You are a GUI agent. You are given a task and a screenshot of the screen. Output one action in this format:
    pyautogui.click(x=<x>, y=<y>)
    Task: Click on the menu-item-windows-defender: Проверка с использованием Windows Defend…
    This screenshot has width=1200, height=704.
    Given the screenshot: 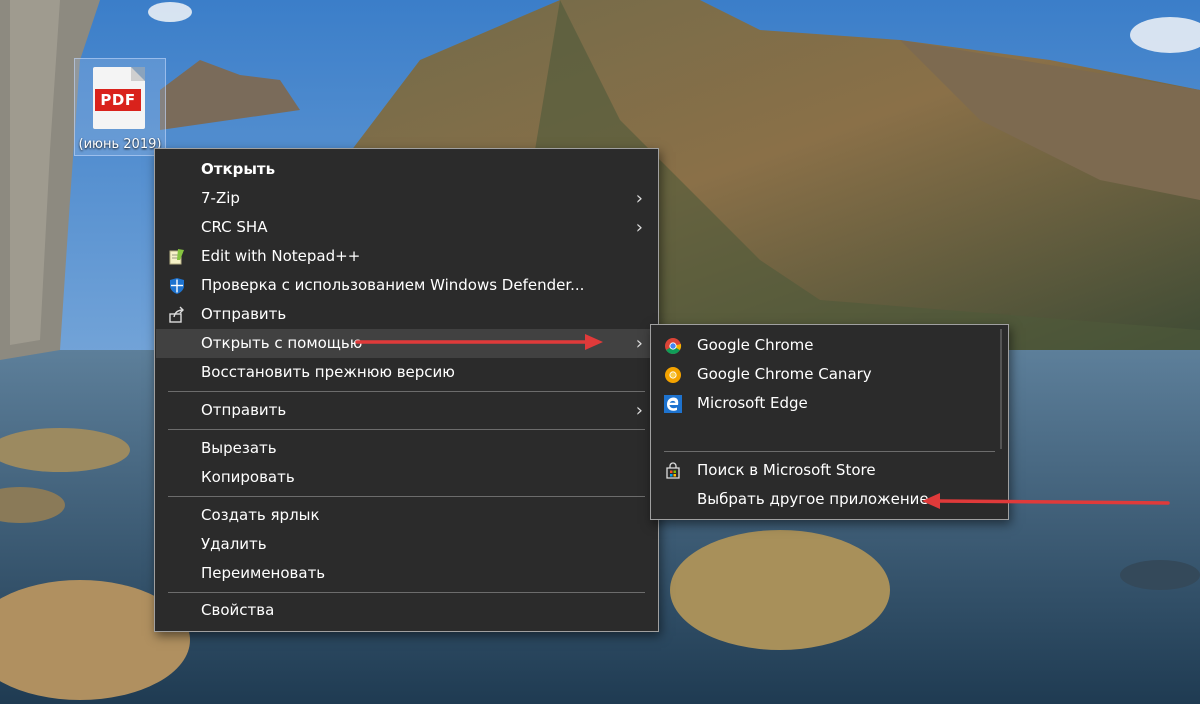 What is the action you would take?
    pyautogui.click(x=406, y=285)
    